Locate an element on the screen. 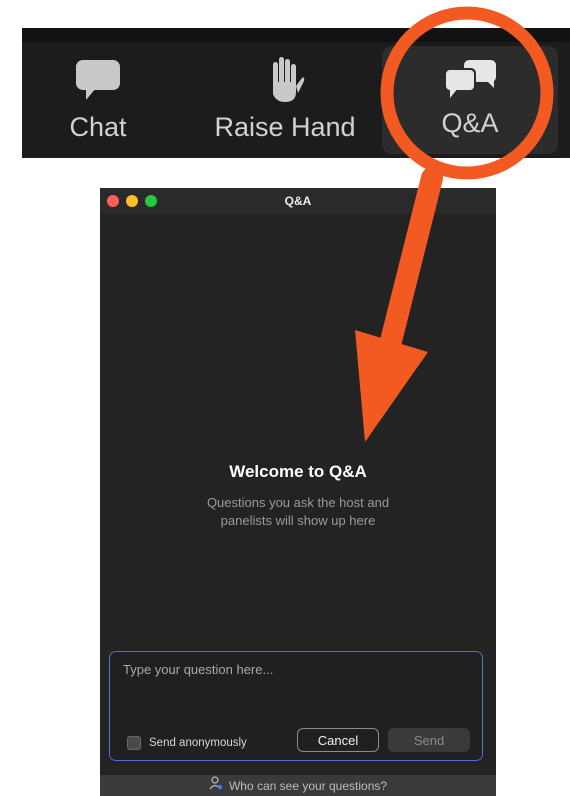 This screenshot has width=570, height=796. window-titlebar: Q&A is located at coordinates (298, 201).